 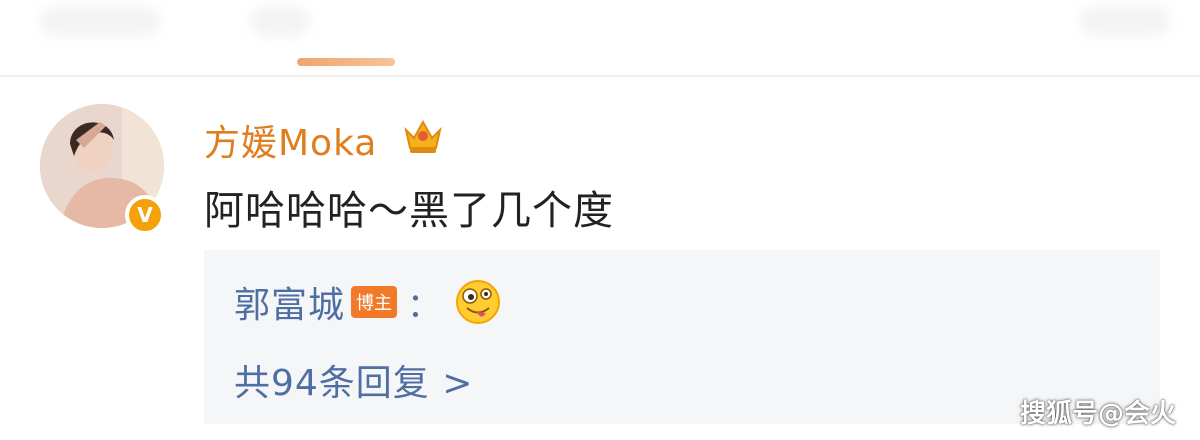 I want to click on crown-icon, so click(x=423, y=136).